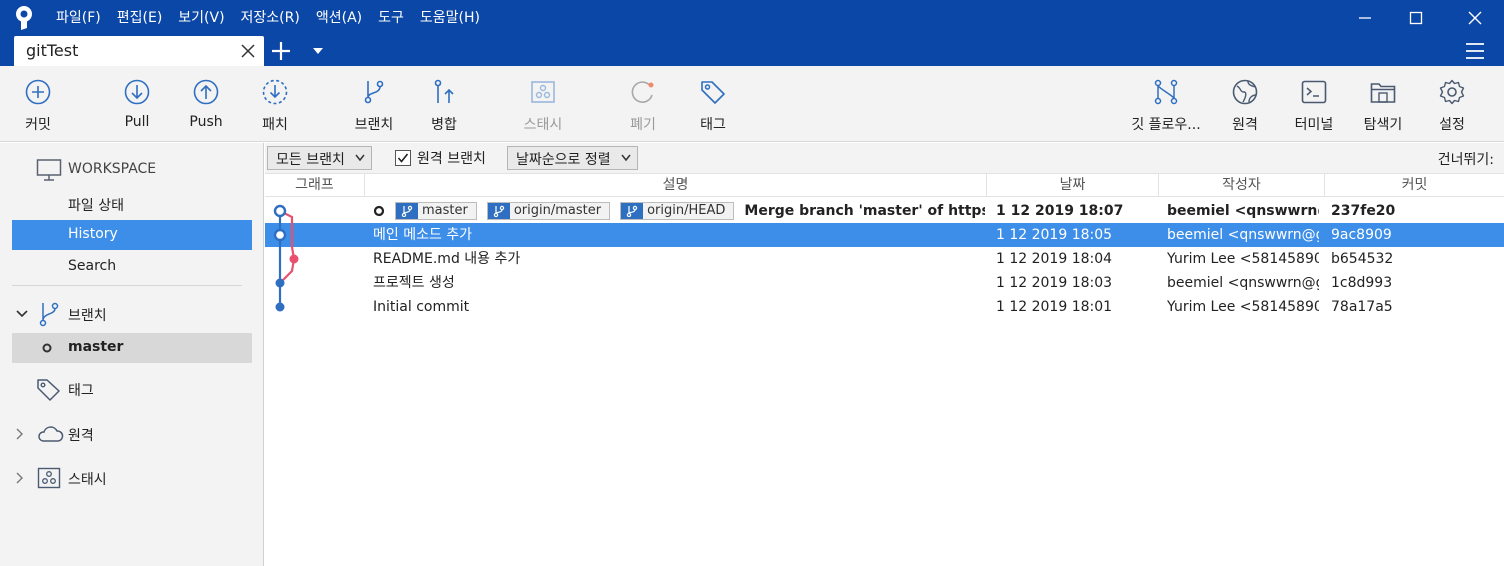  Describe the element at coordinates (139, 51) in the screenshot. I see `tab-gittest: gitTest` at that location.